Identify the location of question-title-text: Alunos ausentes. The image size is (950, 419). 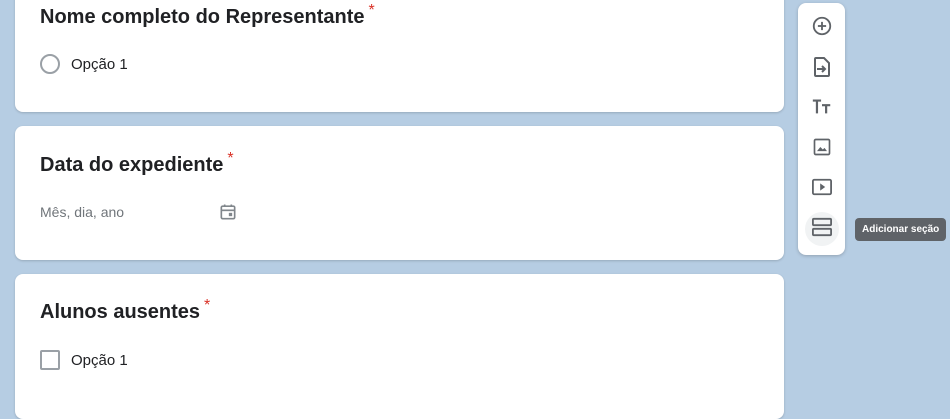
(120, 312).